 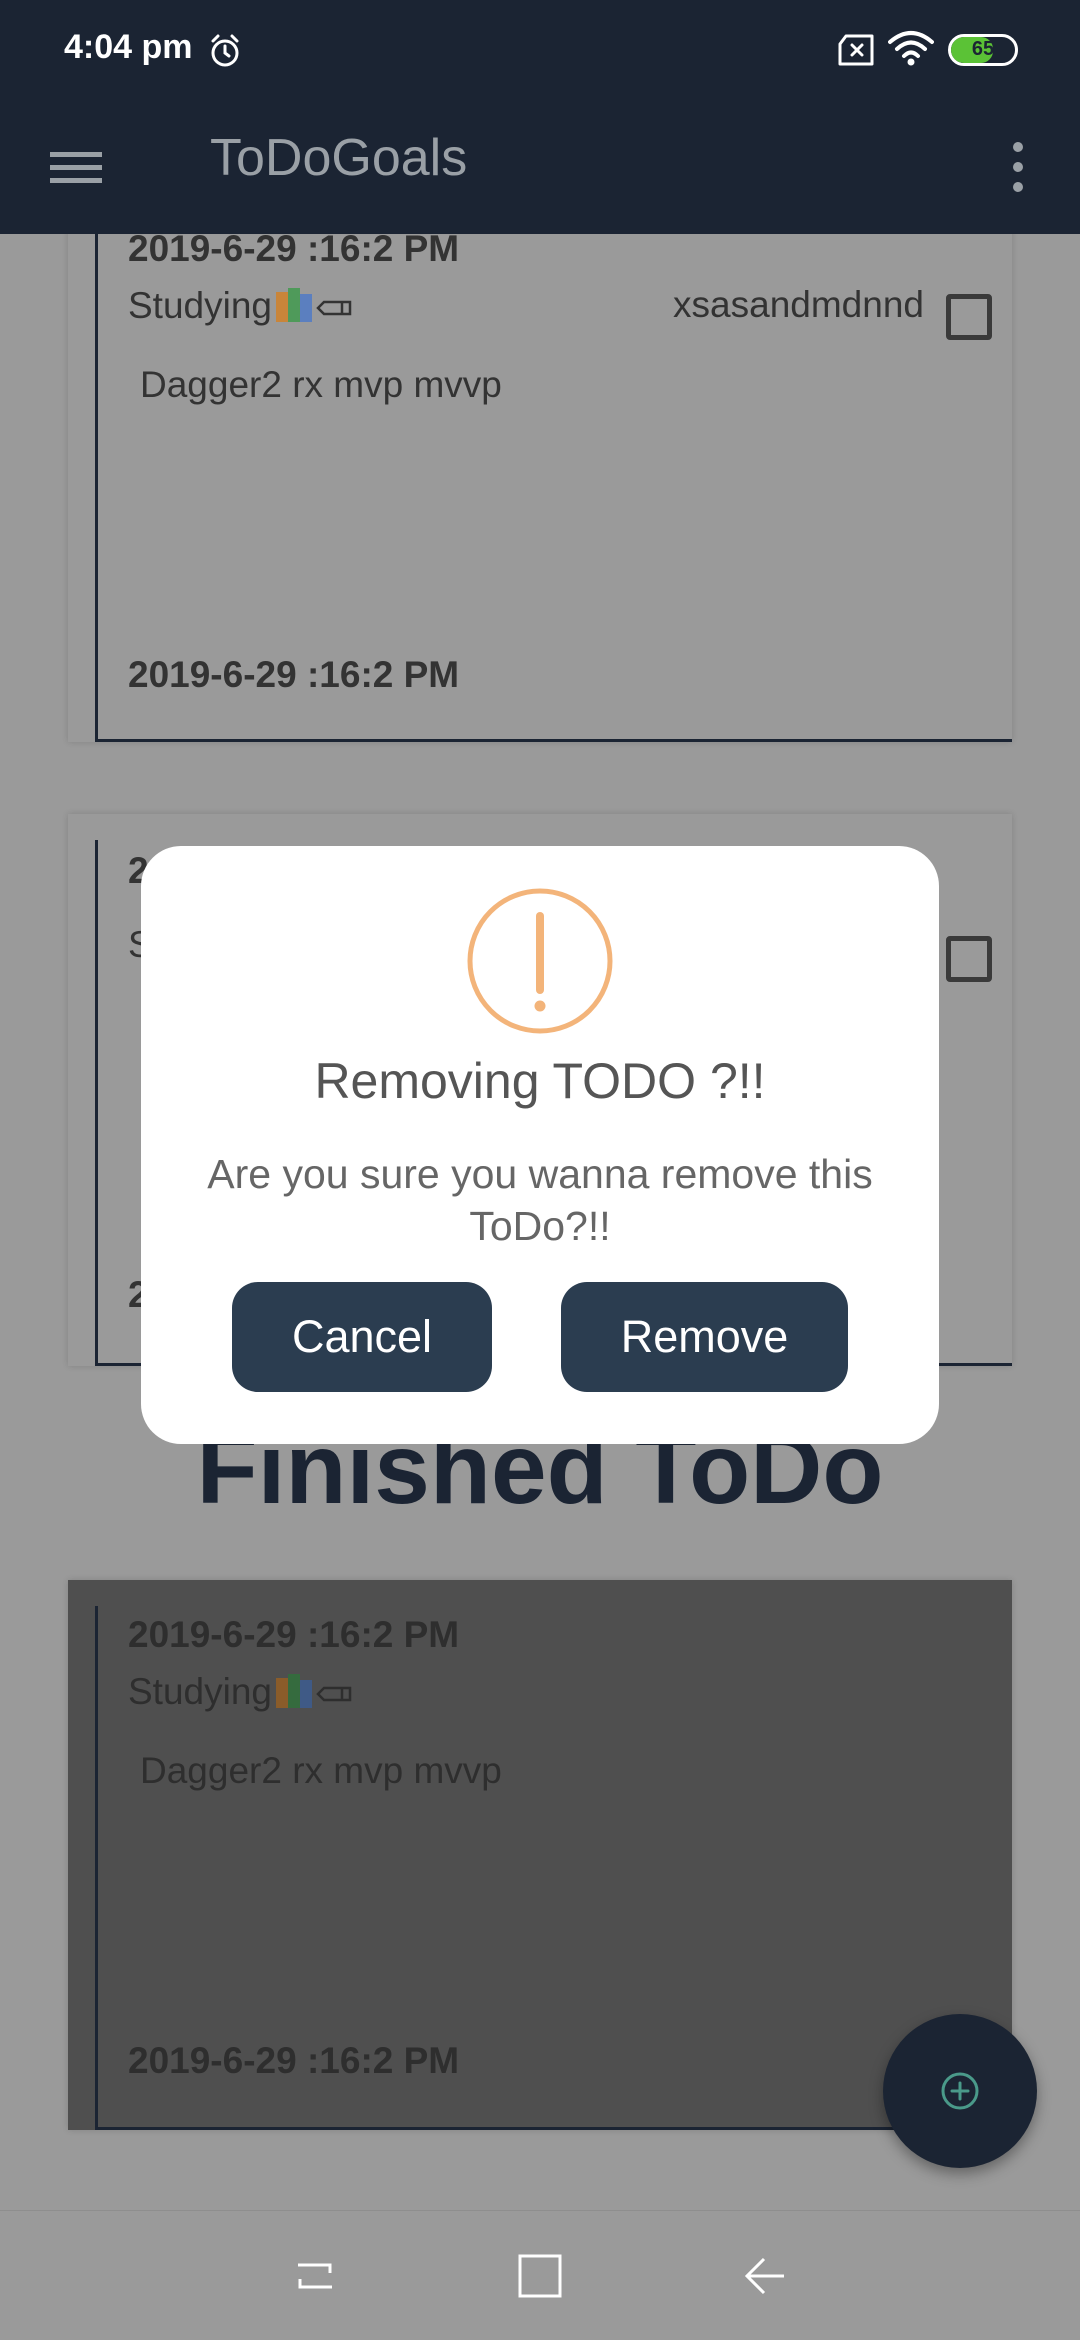 What do you see at coordinates (540, 961) in the screenshot?
I see `warning-icon` at bounding box center [540, 961].